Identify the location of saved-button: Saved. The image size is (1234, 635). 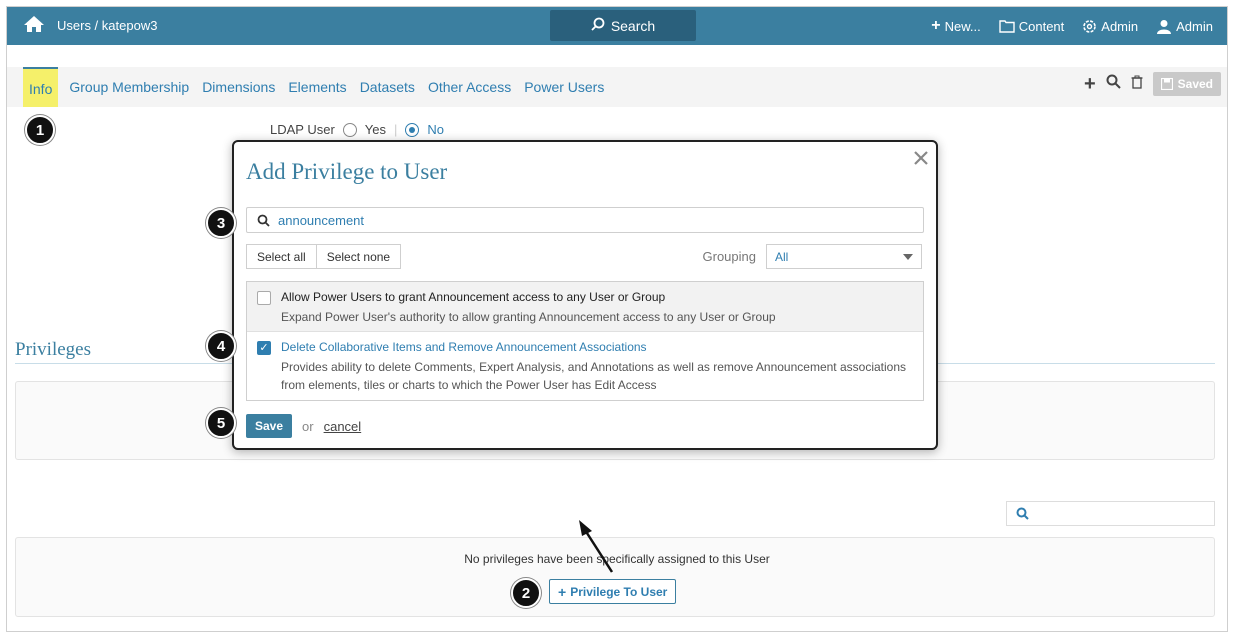
(1186, 84).